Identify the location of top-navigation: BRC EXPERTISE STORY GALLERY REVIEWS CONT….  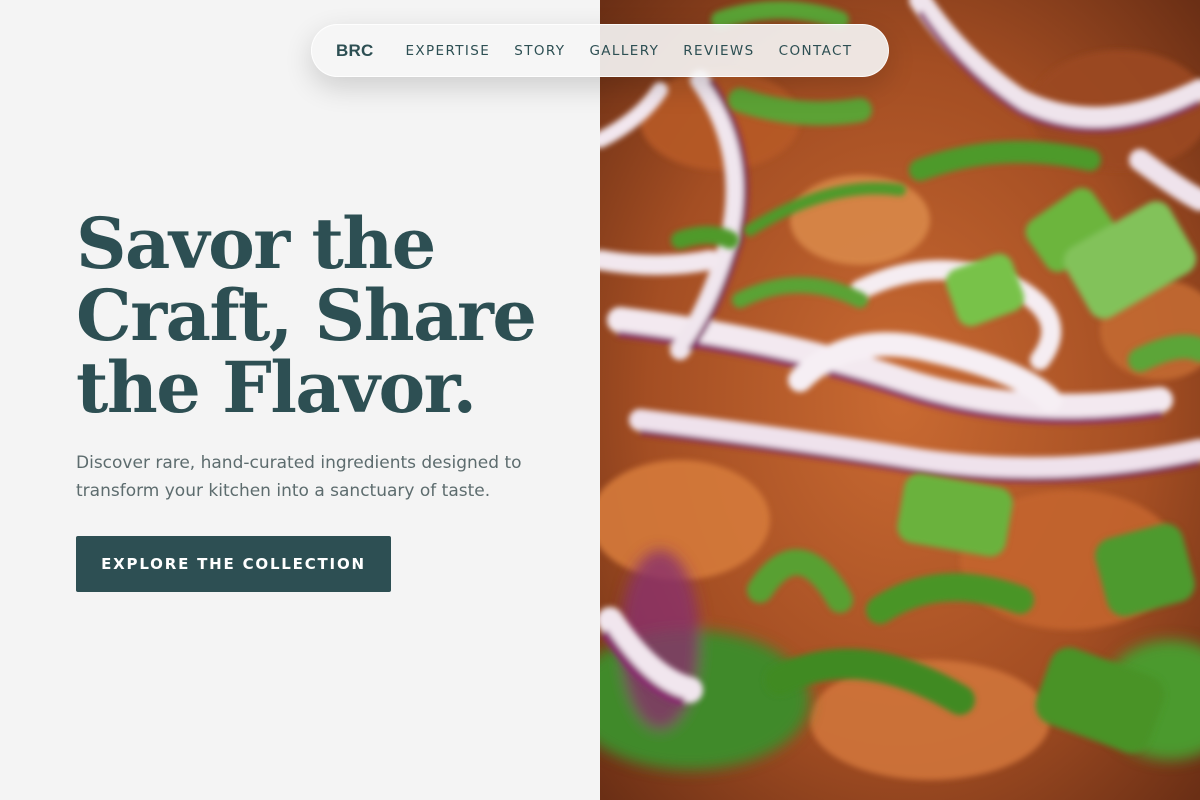
(600, 50).